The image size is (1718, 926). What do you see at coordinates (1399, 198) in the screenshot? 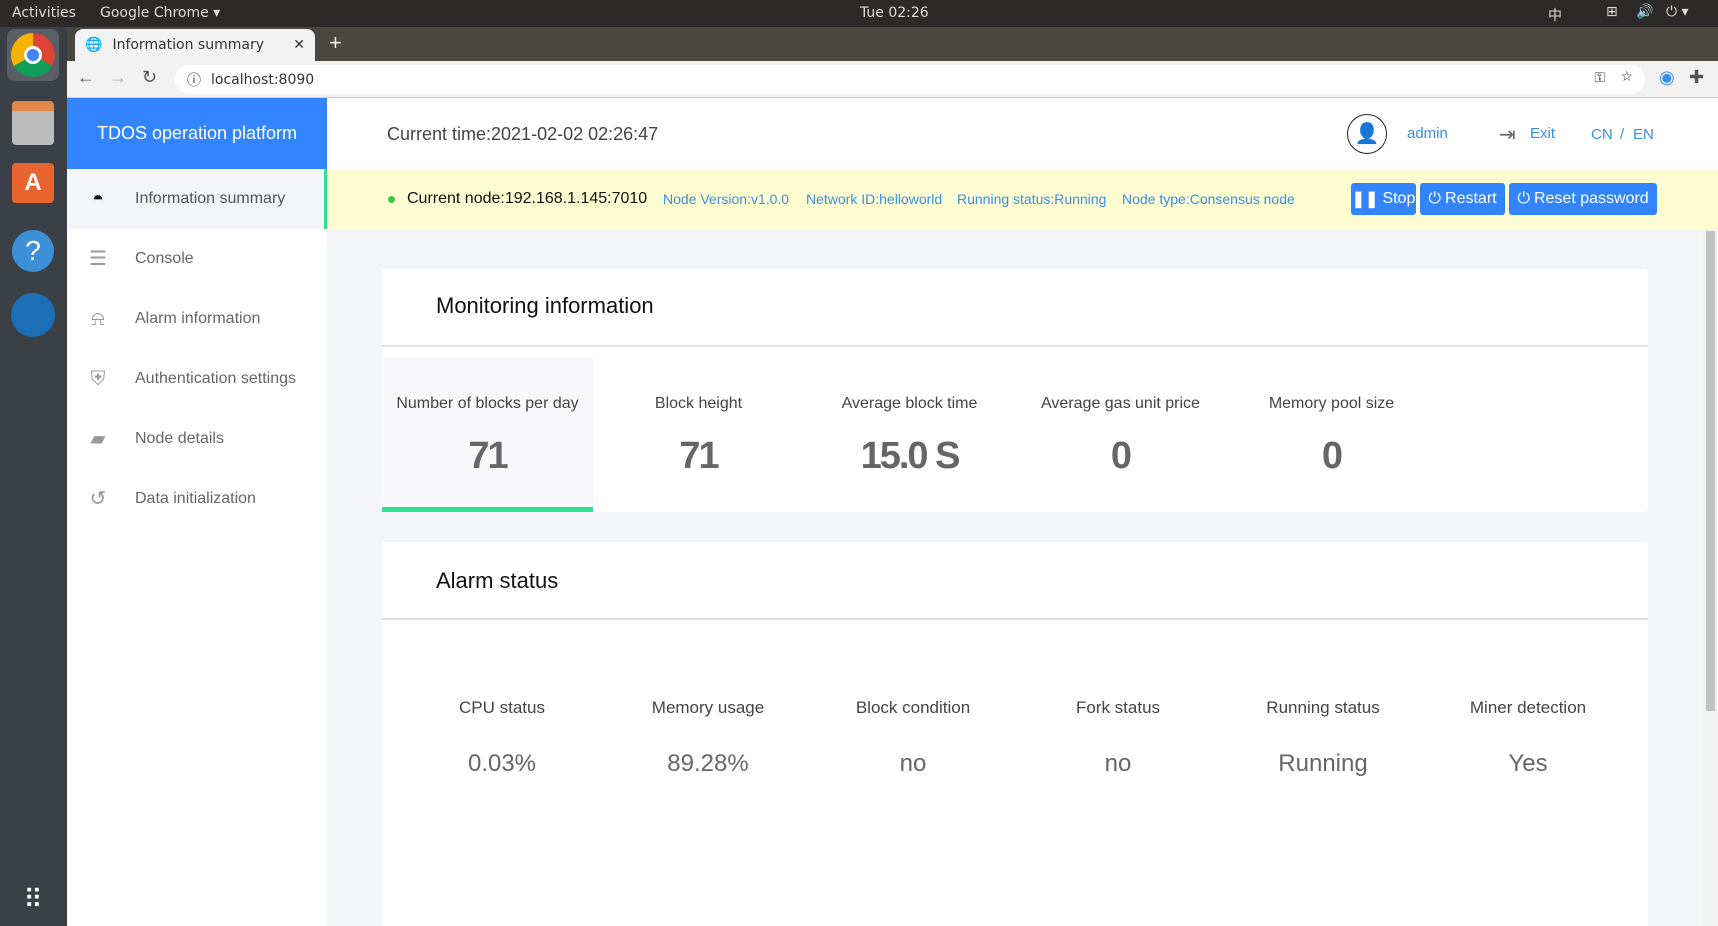
I see `stop-label: Stop` at bounding box center [1399, 198].